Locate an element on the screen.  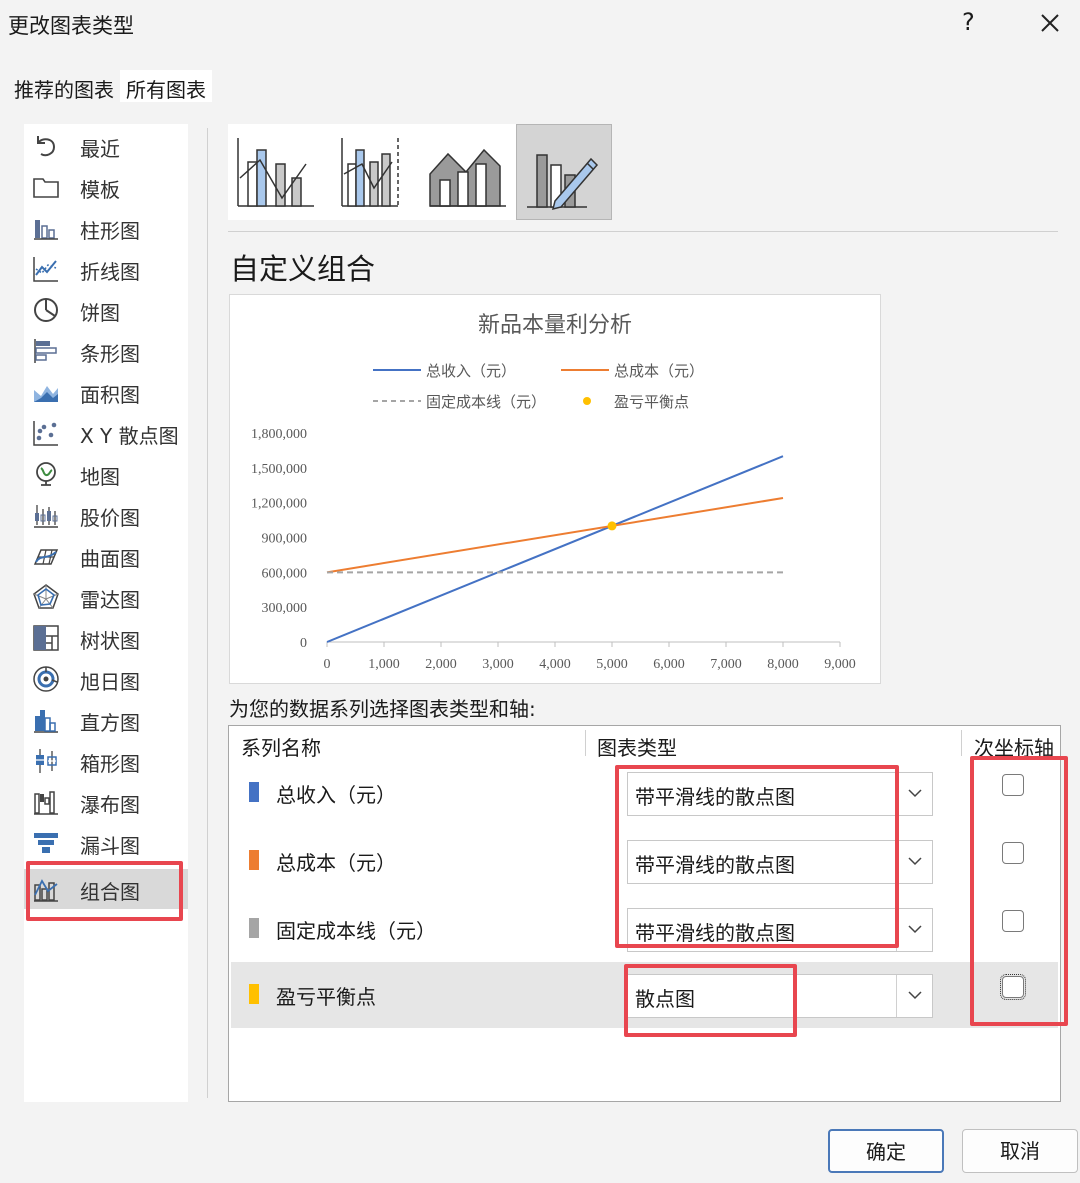
nav-item-label: 旭日图 is located at coordinates (110, 682).